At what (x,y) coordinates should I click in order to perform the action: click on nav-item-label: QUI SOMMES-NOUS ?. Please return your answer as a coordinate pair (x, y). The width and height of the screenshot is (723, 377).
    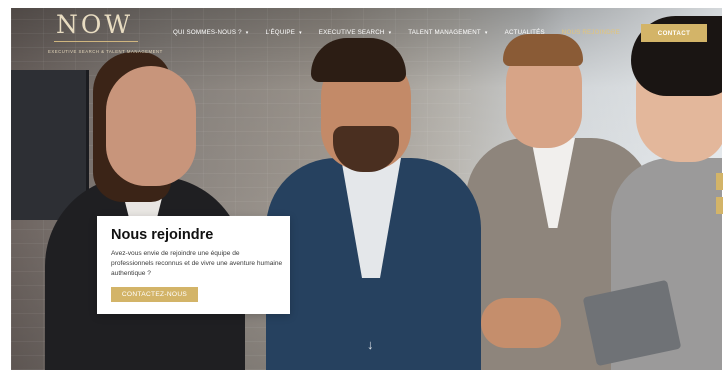
    Looking at the image, I should click on (207, 32).